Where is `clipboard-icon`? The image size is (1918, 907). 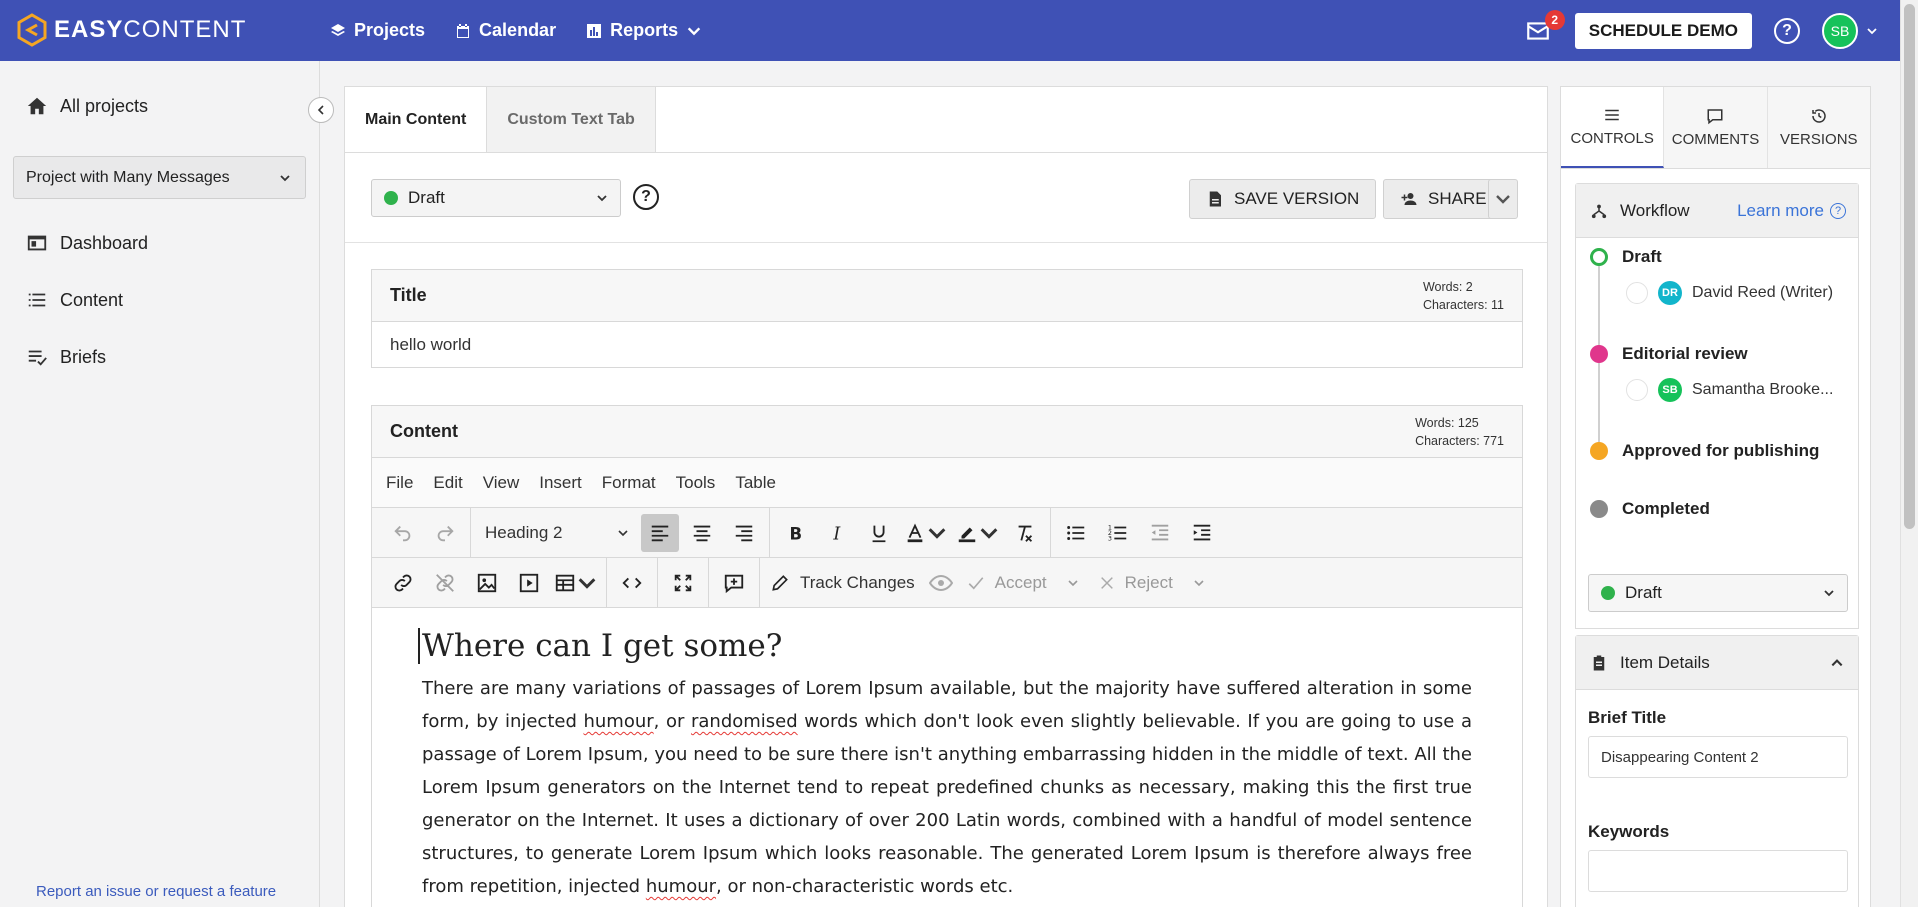
clipboard-icon is located at coordinates (1599, 662).